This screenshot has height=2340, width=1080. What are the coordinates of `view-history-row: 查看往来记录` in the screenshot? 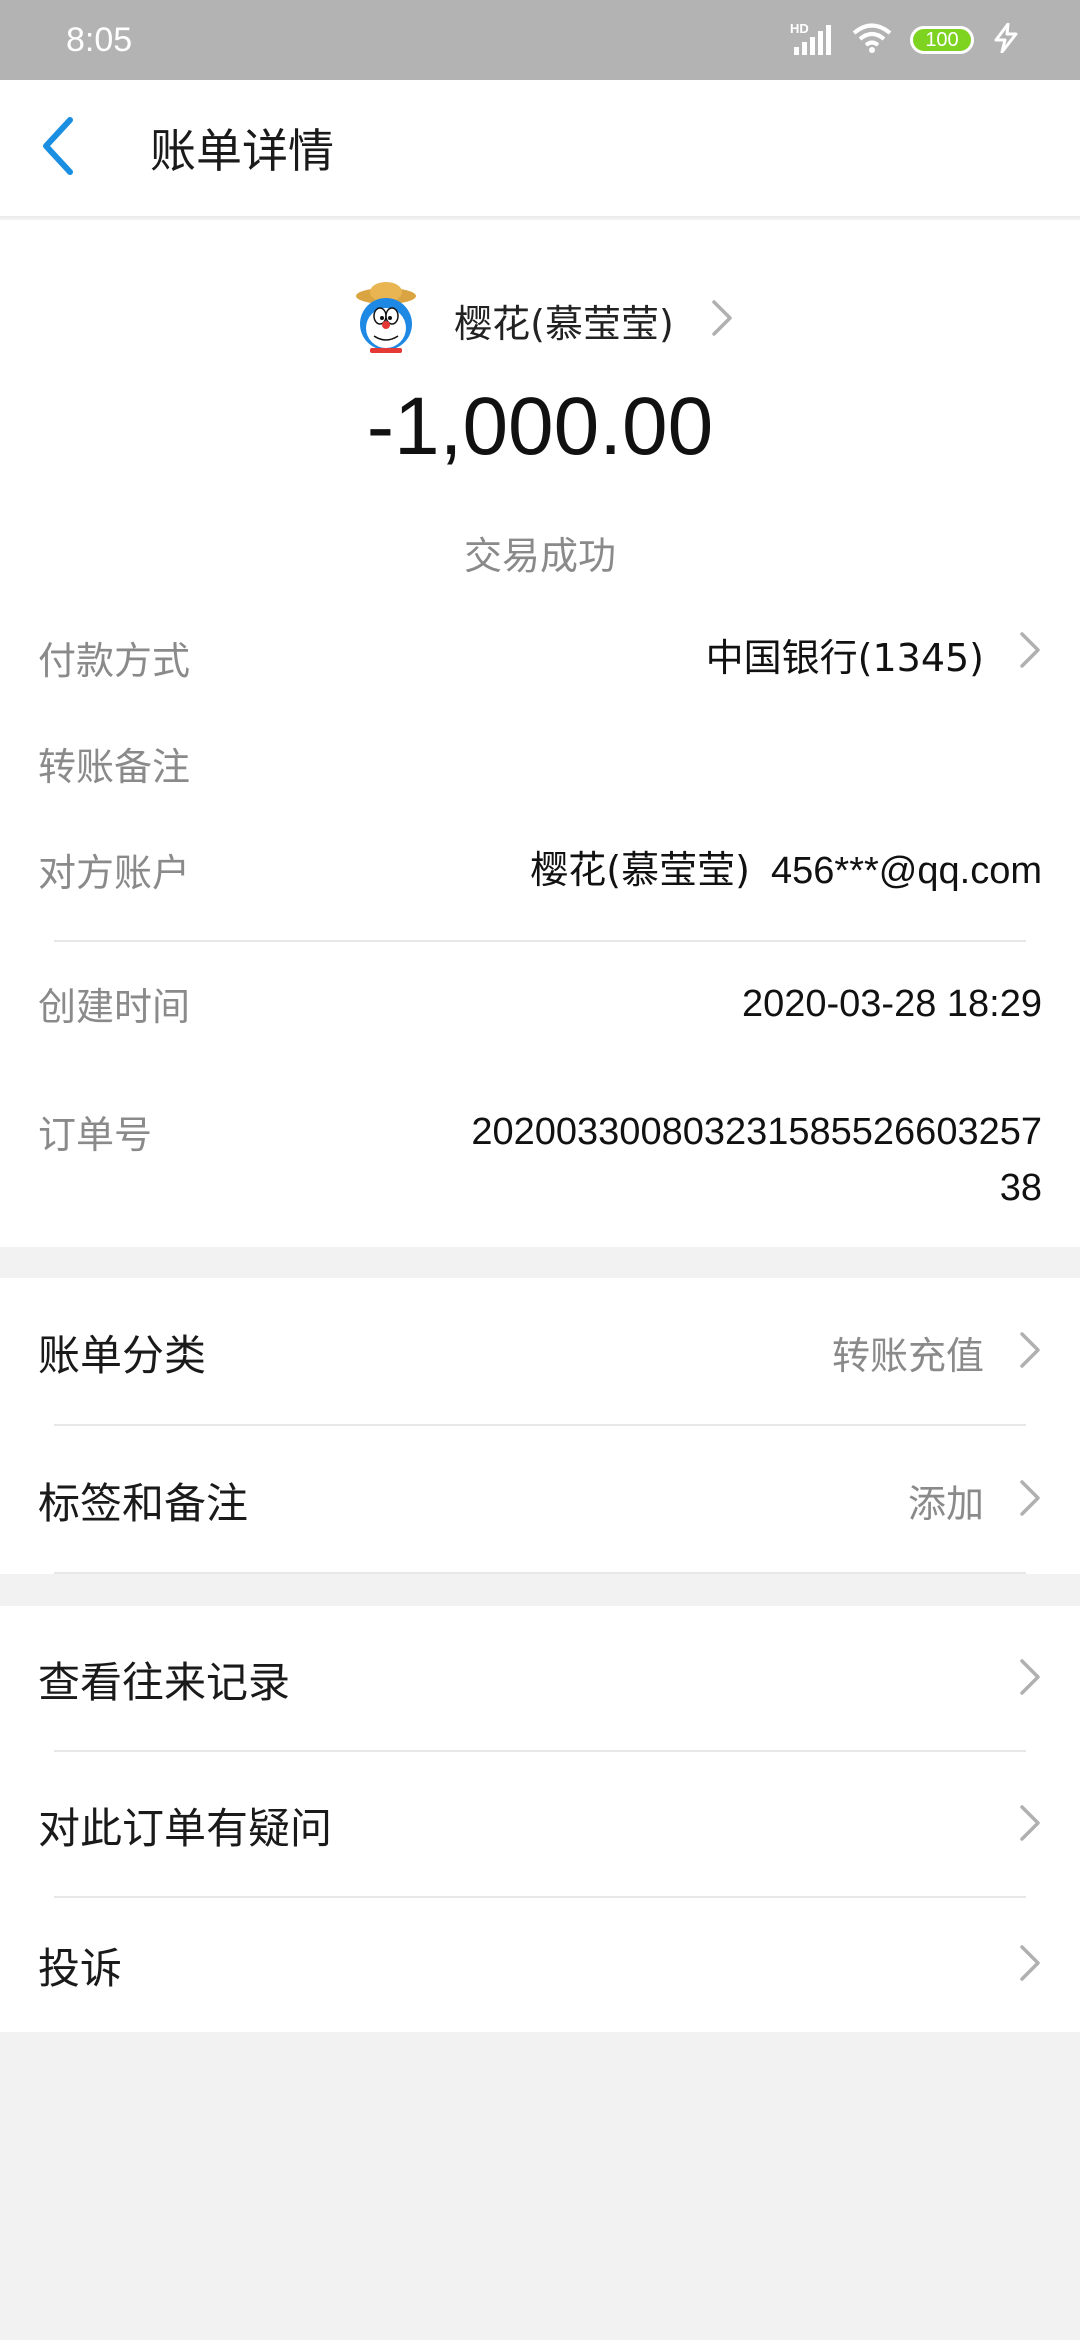 It's located at (540, 1679).